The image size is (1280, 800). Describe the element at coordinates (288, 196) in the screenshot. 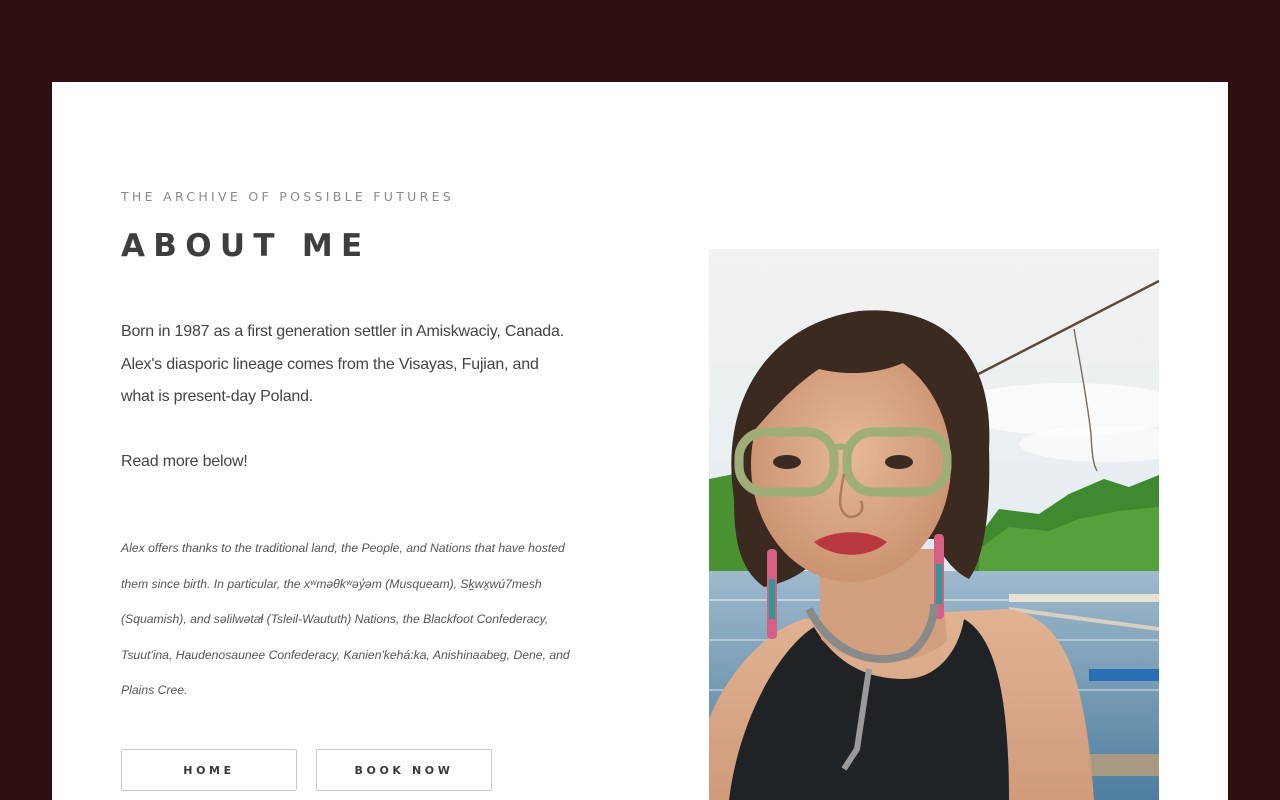

I see `site-eyebrow: THE ARCHIVE OF POSSIBLE FUTURES` at that location.